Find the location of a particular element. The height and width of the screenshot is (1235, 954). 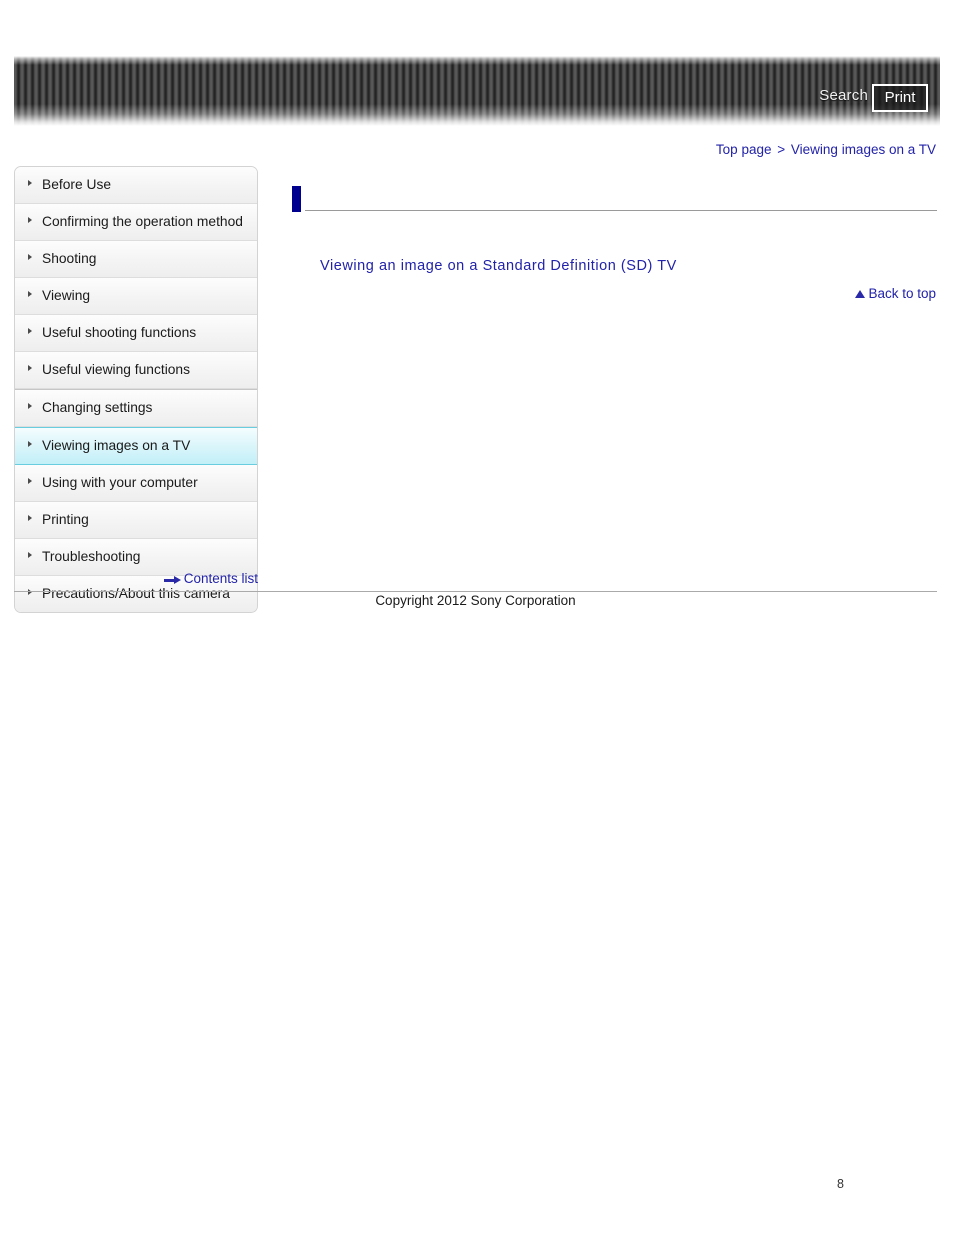

breadcrumb-current-page: Viewing images on a TV is located at coordinates (863, 149).